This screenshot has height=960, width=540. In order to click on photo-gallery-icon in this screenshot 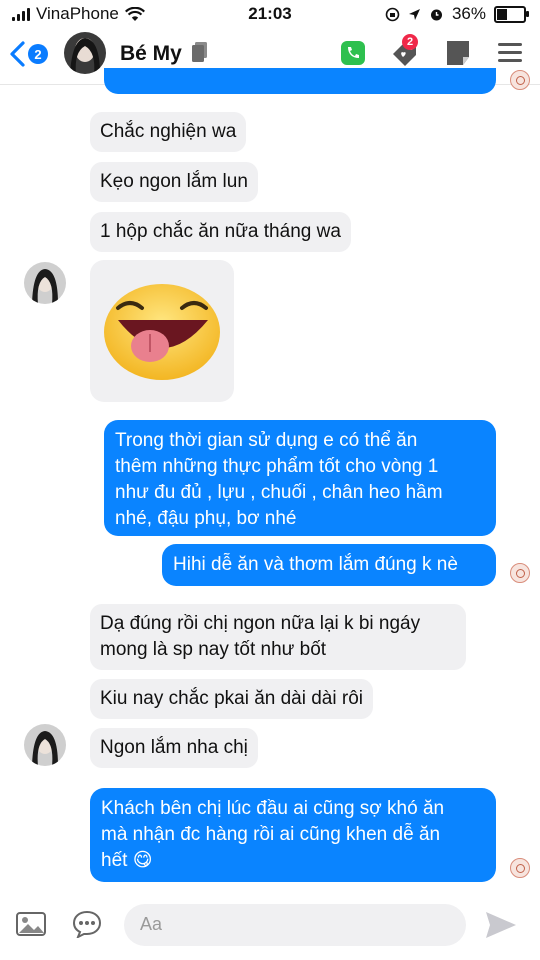, I will do `click(31, 924)`.